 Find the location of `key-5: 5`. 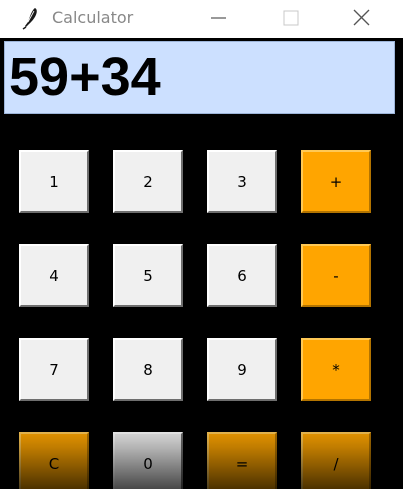

key-5: 5 is located at coordinates (148, 275).